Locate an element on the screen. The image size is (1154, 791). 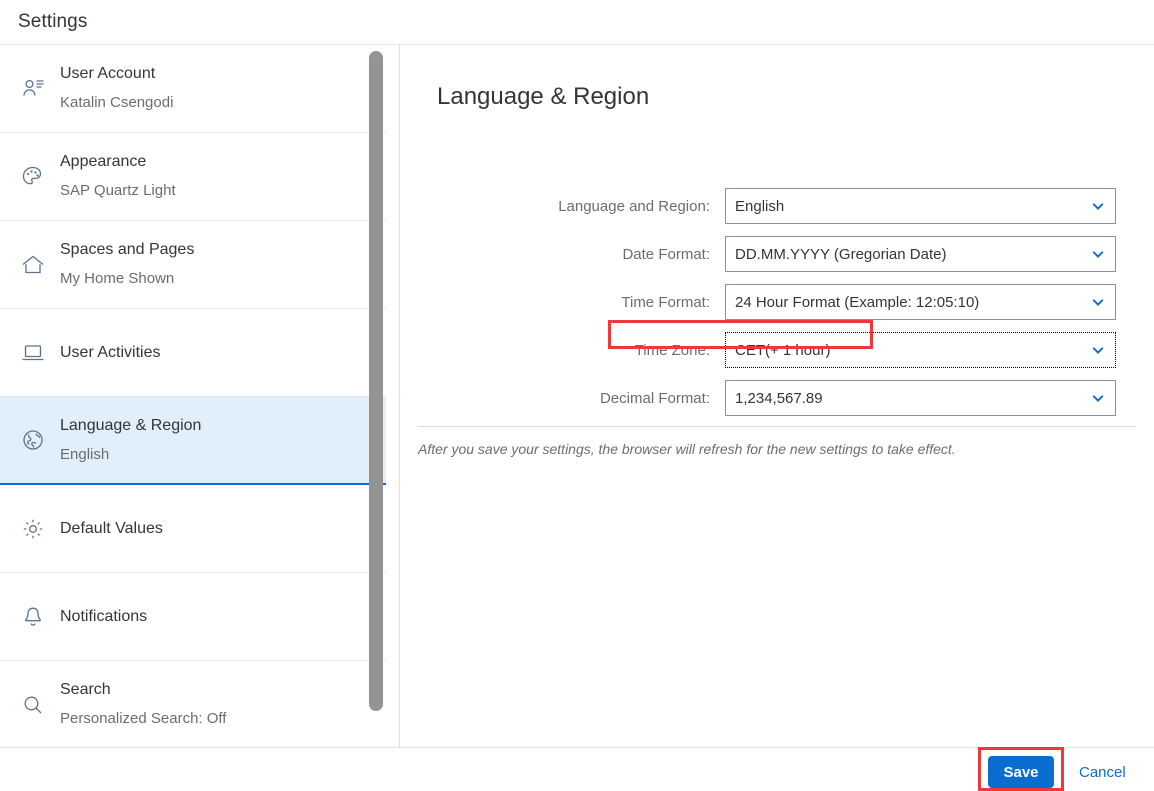
sidebar-item-spaces-and-pages: Spaces and Pages My Home Shown is located at coordinates (193, 265).